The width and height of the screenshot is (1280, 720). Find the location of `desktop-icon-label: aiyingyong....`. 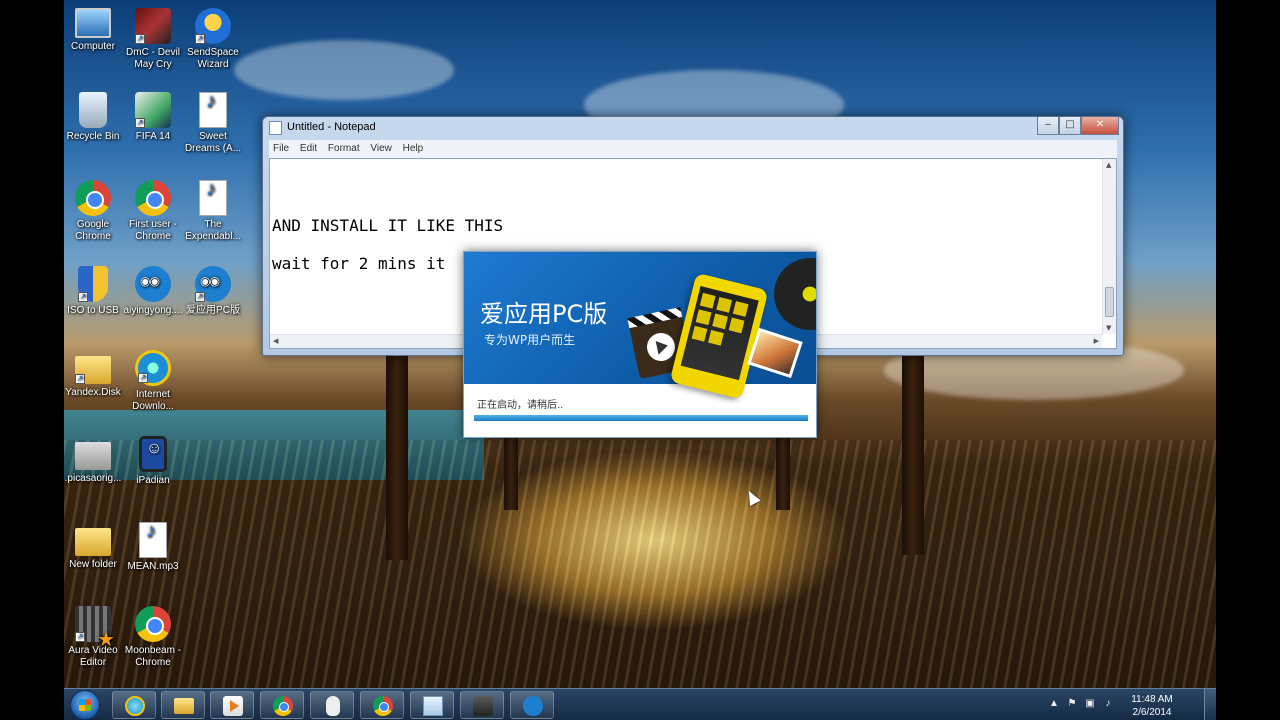

desktop-icon-label: aiyingyong.... is located at coordinates (153, 310).